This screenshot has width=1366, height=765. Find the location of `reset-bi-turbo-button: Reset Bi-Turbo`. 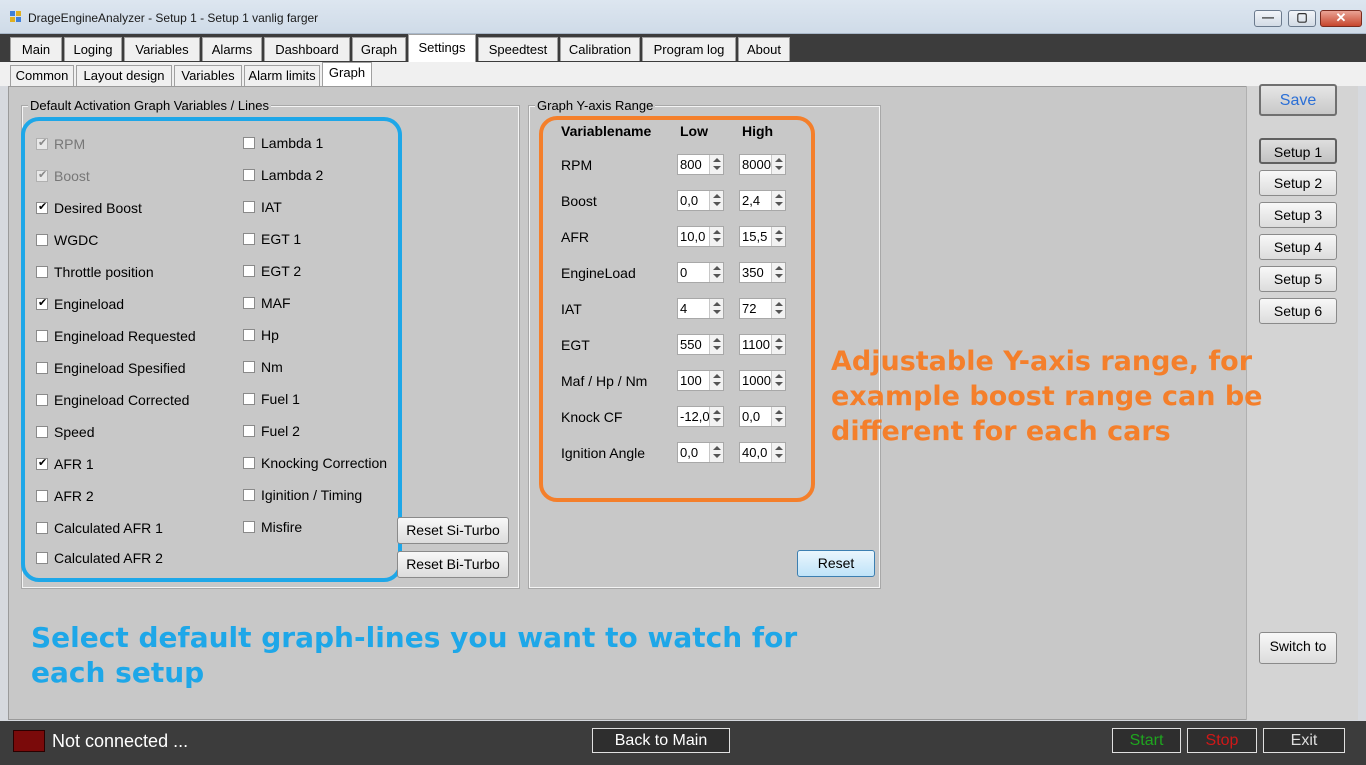

reset-bi-turbo-button: Reset Bi-Turbo is located at coordinates (453, 564).